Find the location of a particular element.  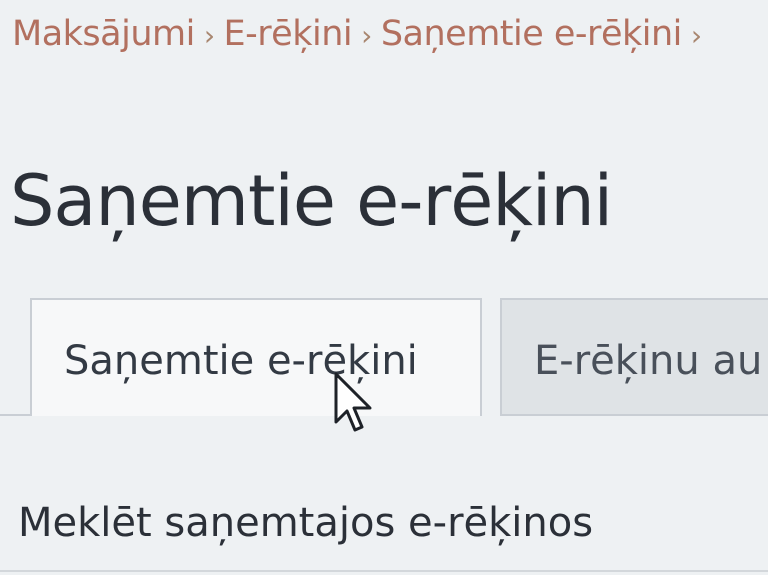

breadcrumb-item-sanemtie: Saņemtie e-rēķini is located at coordinates (532, 34).